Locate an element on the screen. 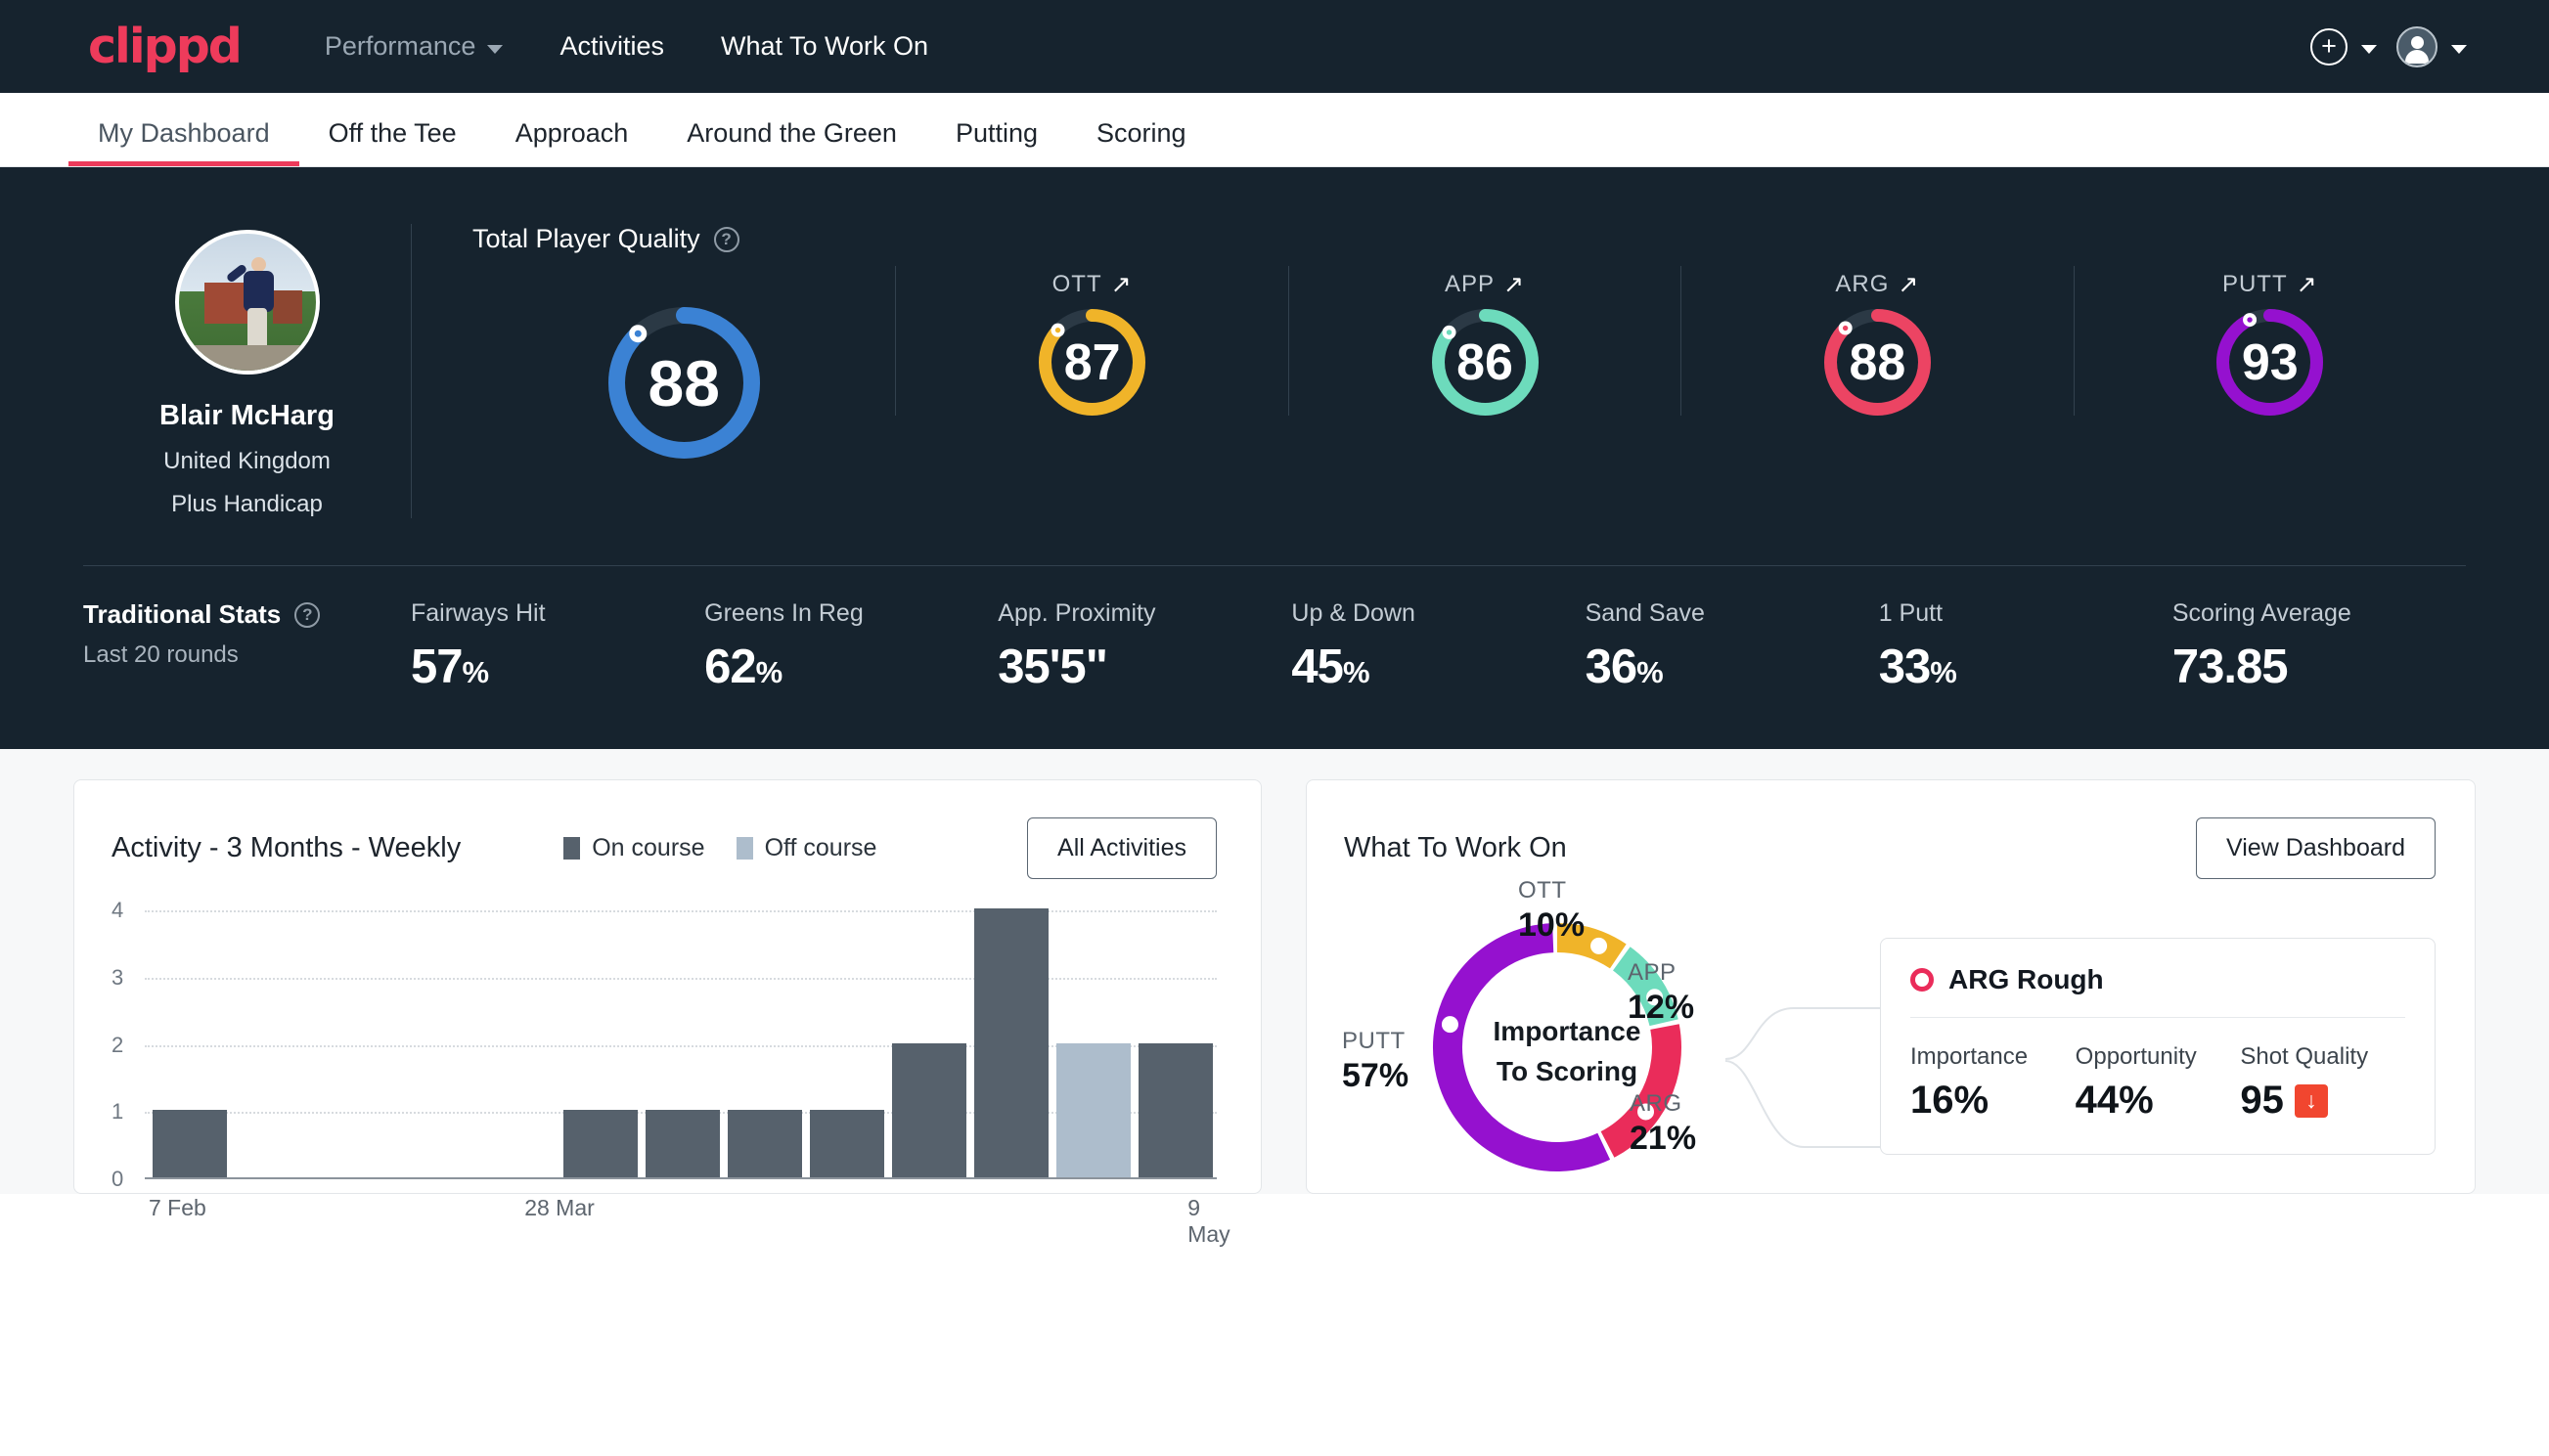  donut-label-putt: PUTT 57% is located at coordinates (1375, 1061).